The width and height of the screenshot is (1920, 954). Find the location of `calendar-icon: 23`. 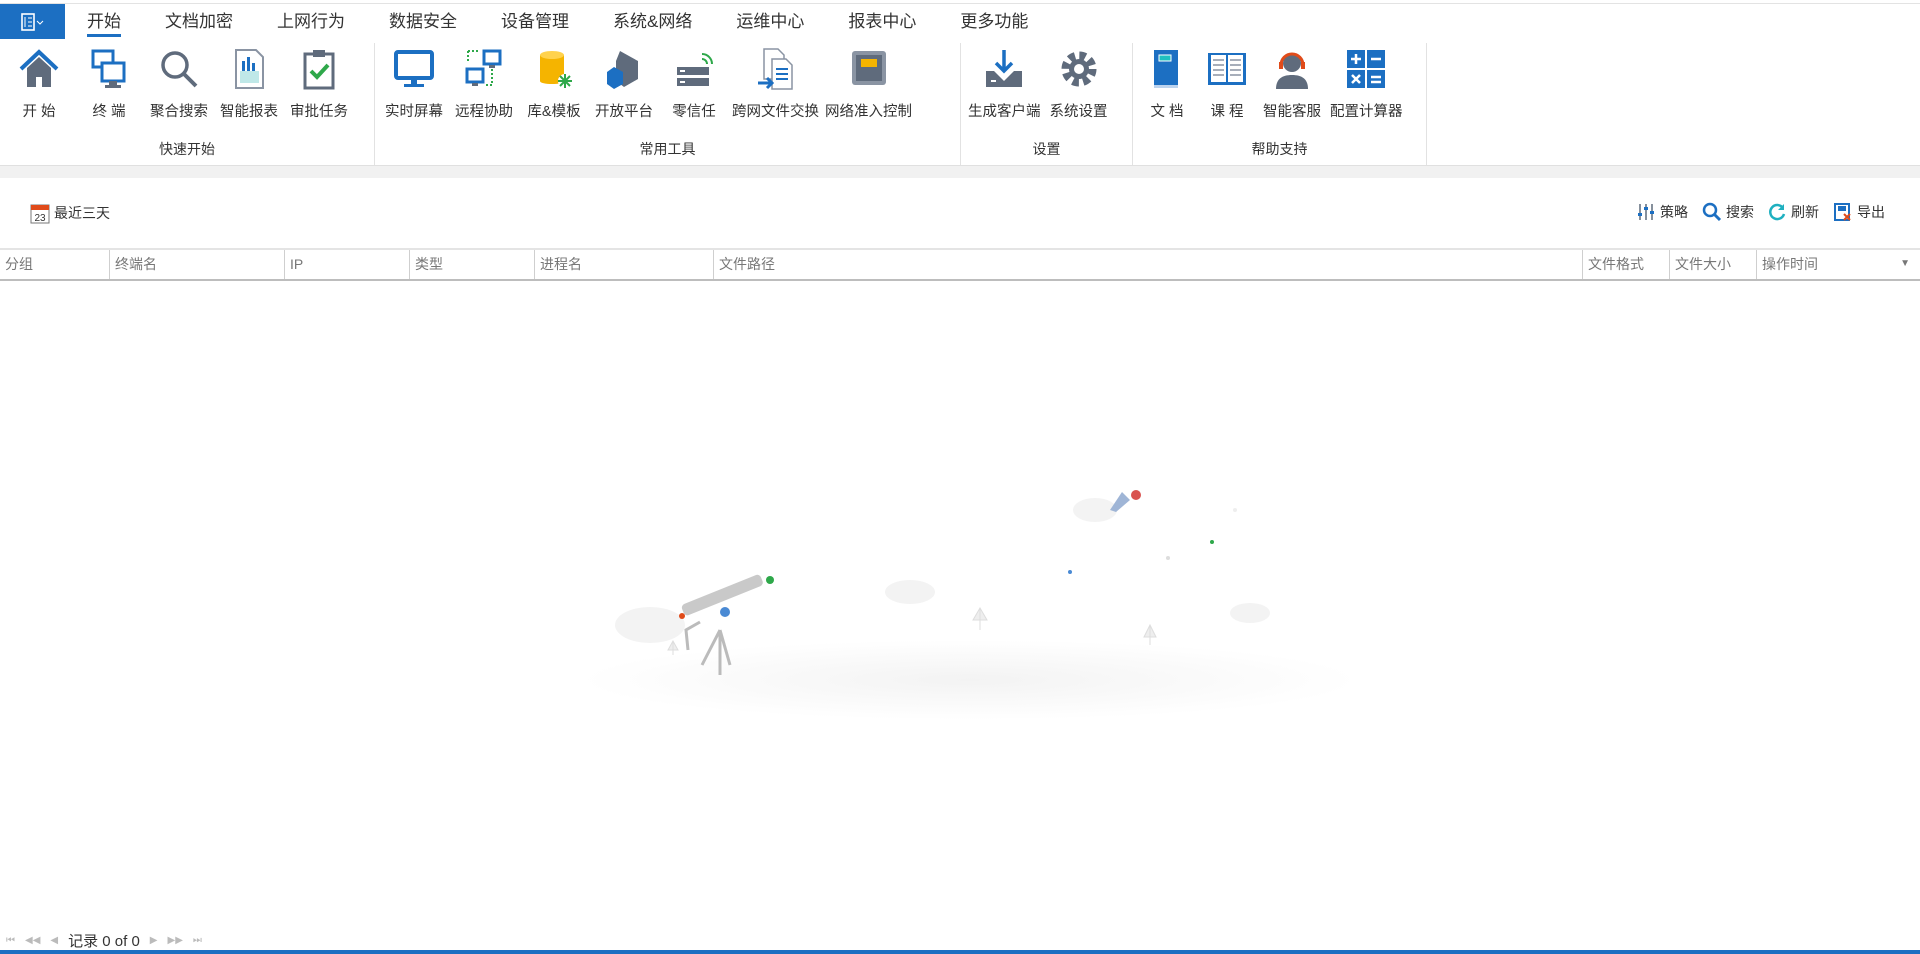

calendar-icon: 23 is located at coordinates (40, 214).